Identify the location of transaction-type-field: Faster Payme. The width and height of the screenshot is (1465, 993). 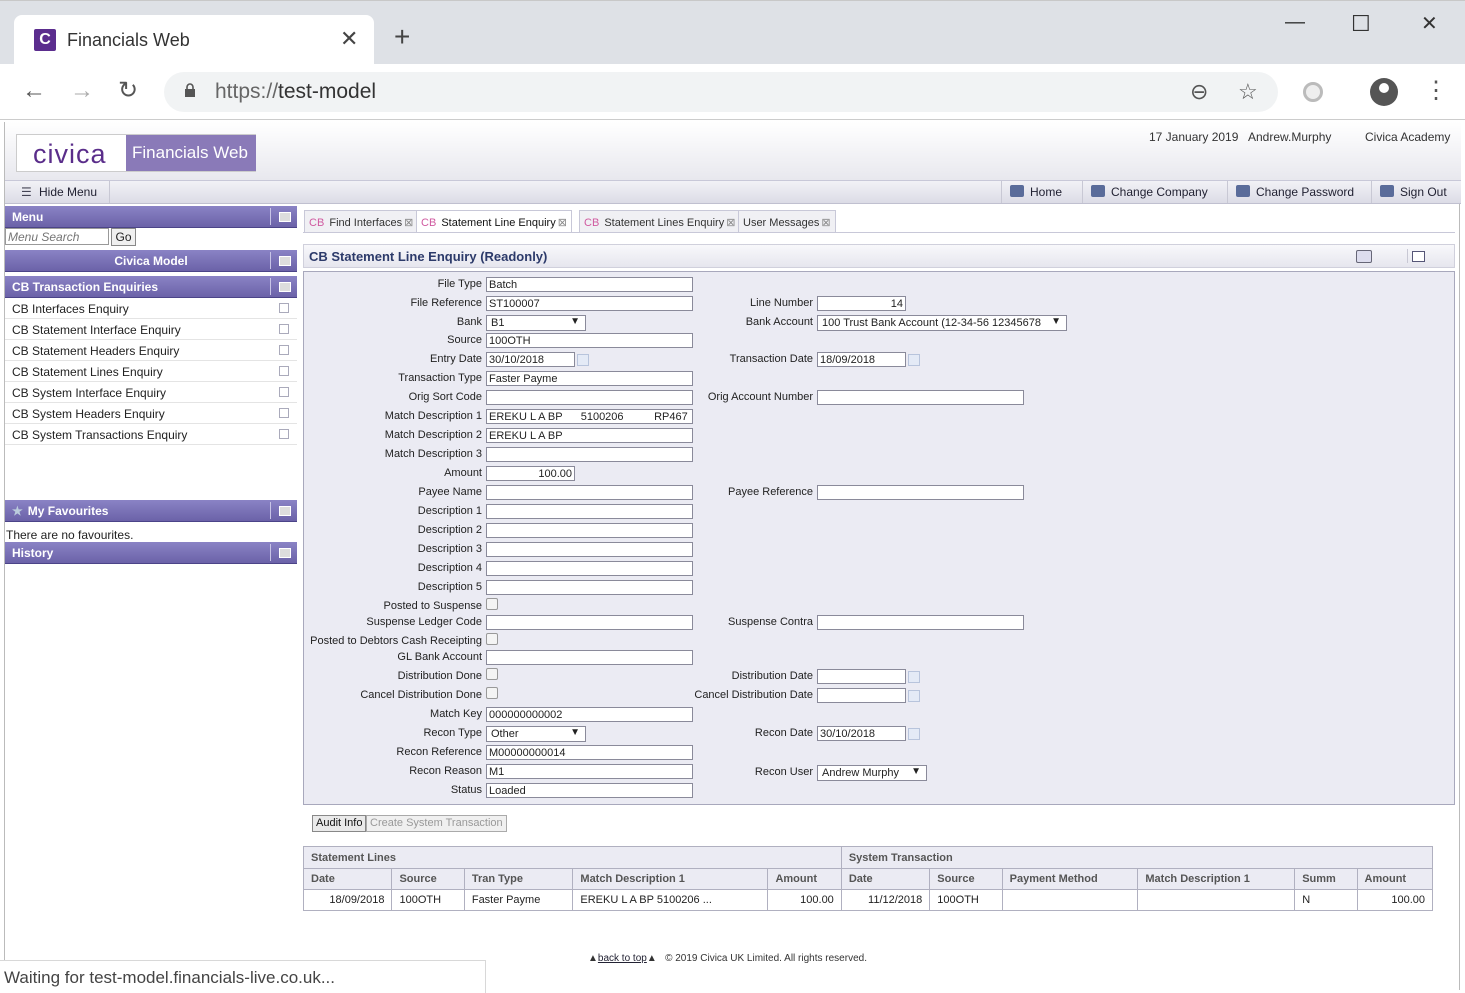
(589, 378).